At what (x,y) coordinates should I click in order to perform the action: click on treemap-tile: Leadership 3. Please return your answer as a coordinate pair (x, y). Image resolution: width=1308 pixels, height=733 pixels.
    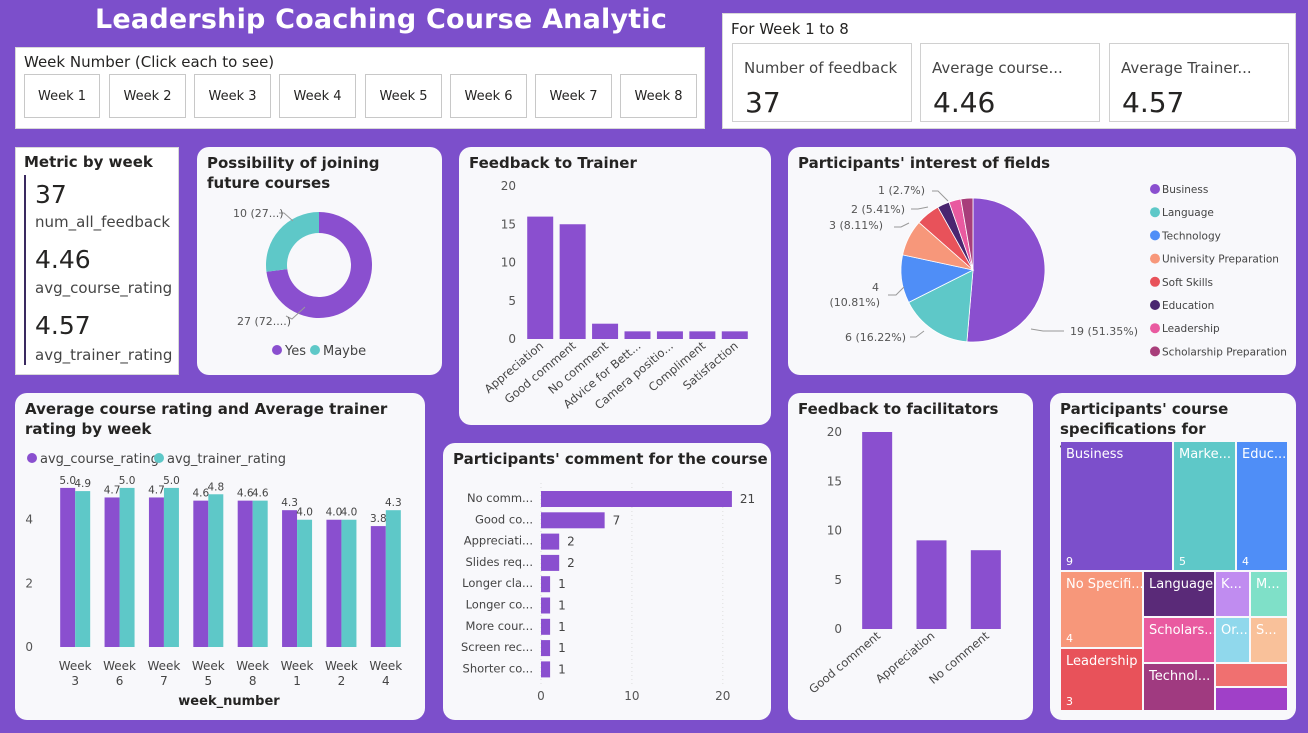
    Looking at the image, I should click on (1101, 679).